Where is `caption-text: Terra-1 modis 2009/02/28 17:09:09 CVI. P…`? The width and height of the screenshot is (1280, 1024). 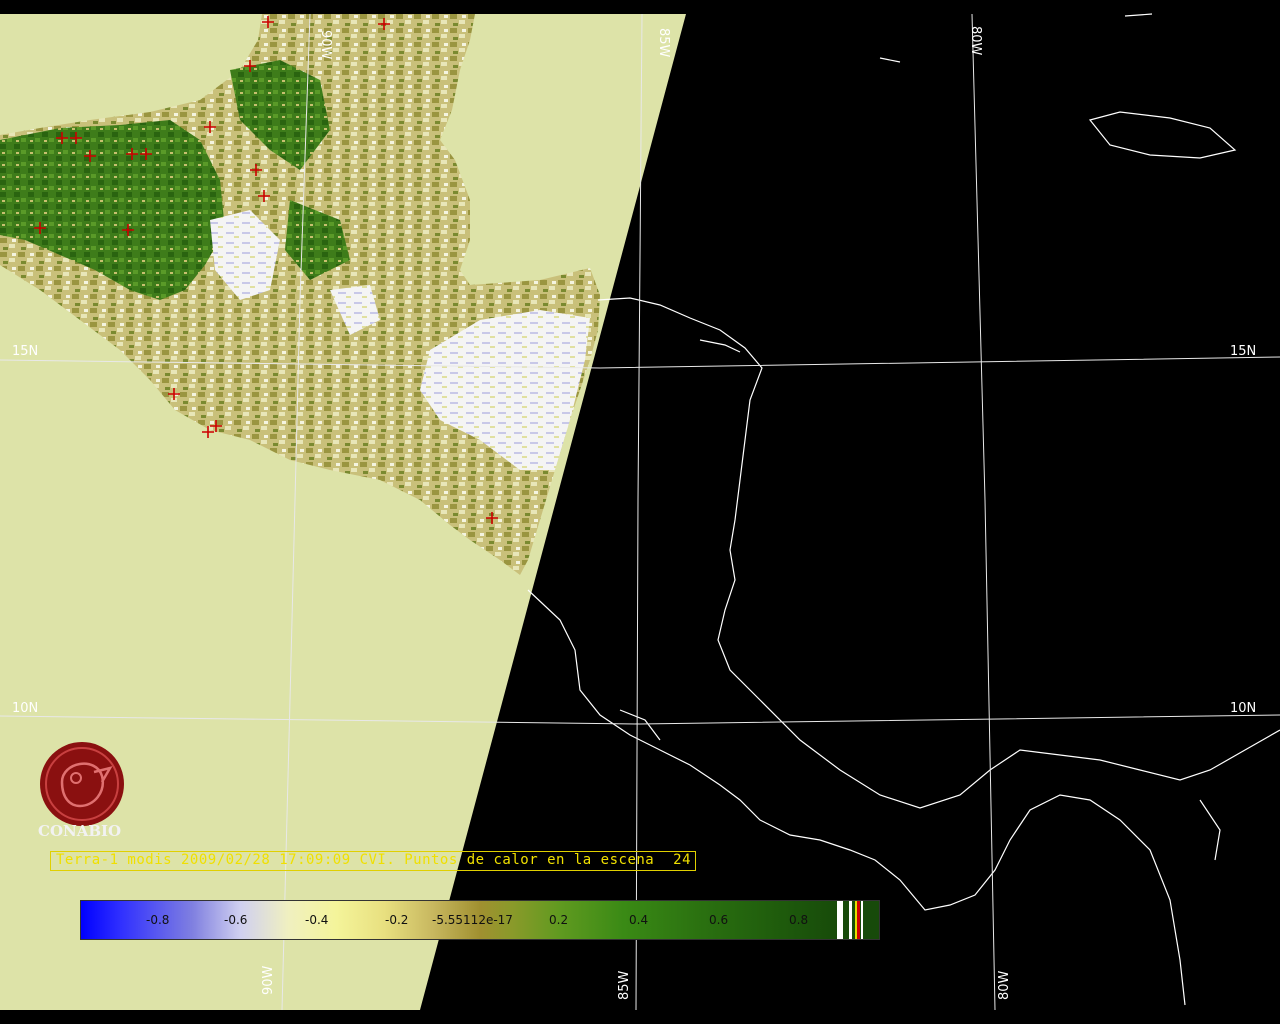 caption-text: Terra-1 modis 2009/02/28 17:09:09 CVI. P… is located at coordinates (355, 860).